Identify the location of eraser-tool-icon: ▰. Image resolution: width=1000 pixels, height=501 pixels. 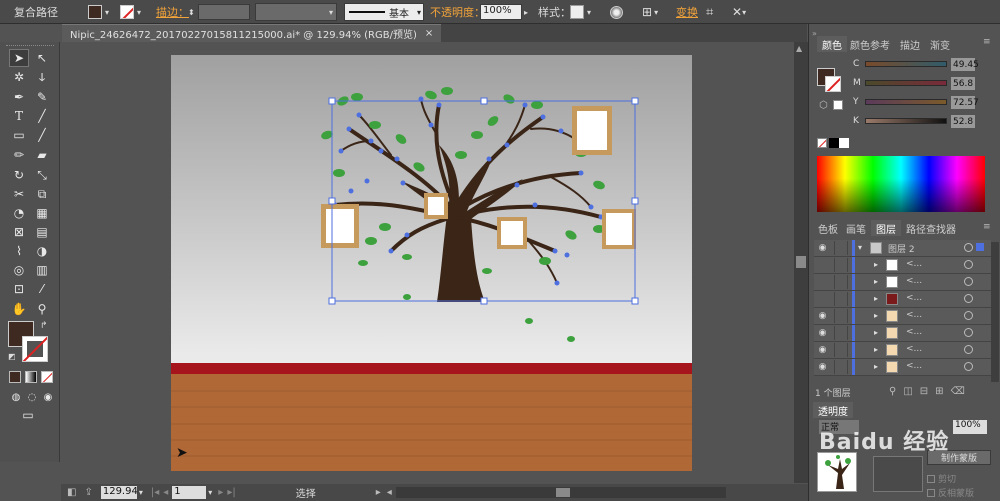
(42, 155).